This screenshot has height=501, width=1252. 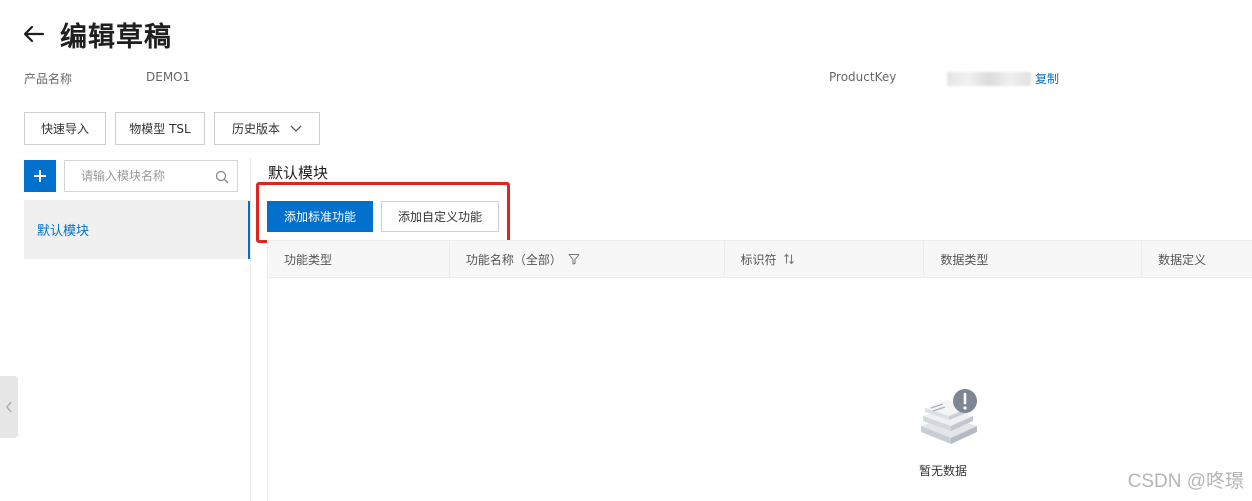 I want to click on column-header-label: 功能类型, so click(x=308, y=259).